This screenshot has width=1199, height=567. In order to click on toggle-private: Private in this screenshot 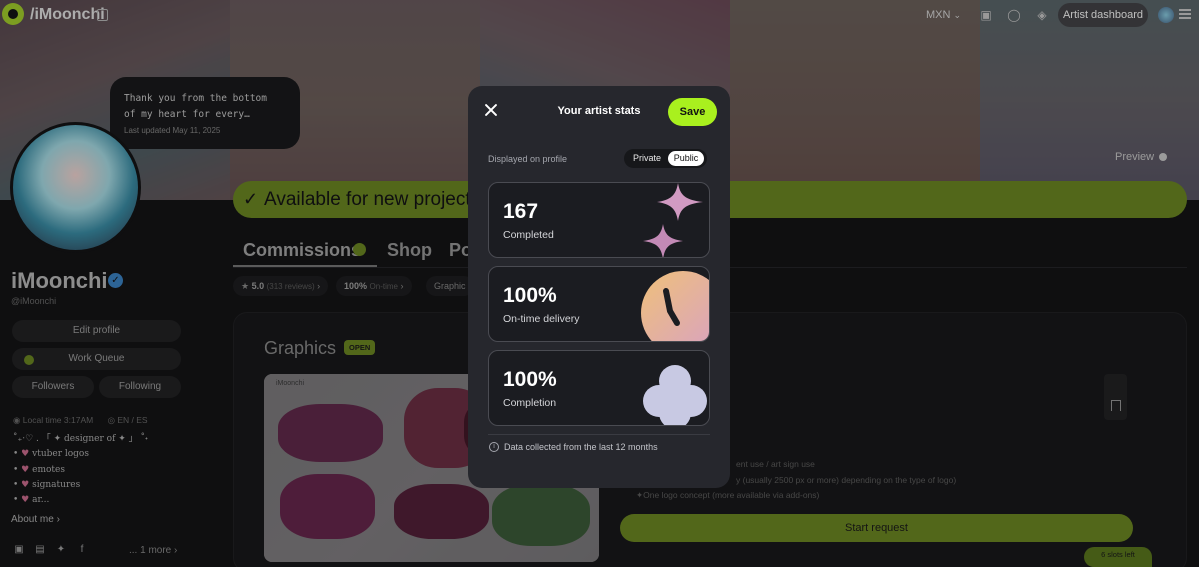, I will do `click(647, 158)`.